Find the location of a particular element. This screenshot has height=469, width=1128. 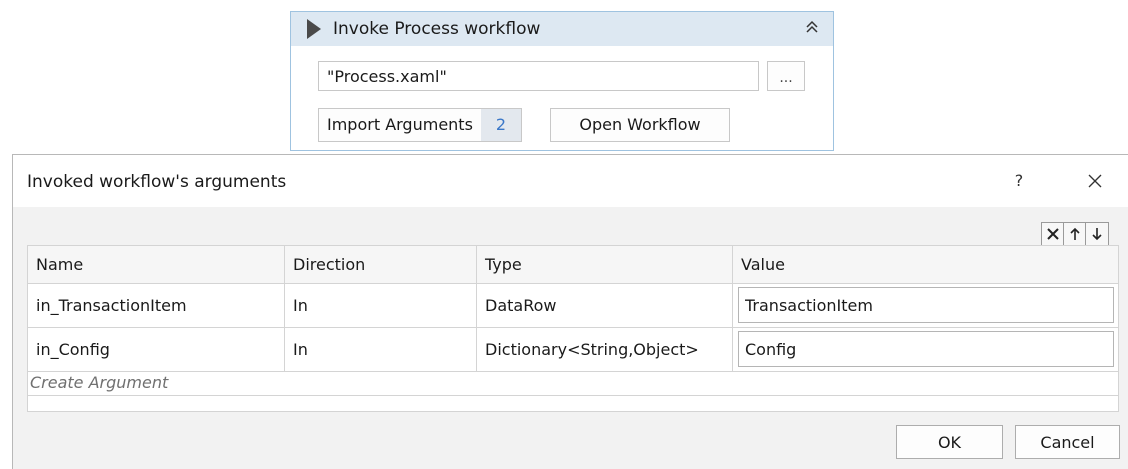

column-header-type: Type is located at coordinates (605, 264).